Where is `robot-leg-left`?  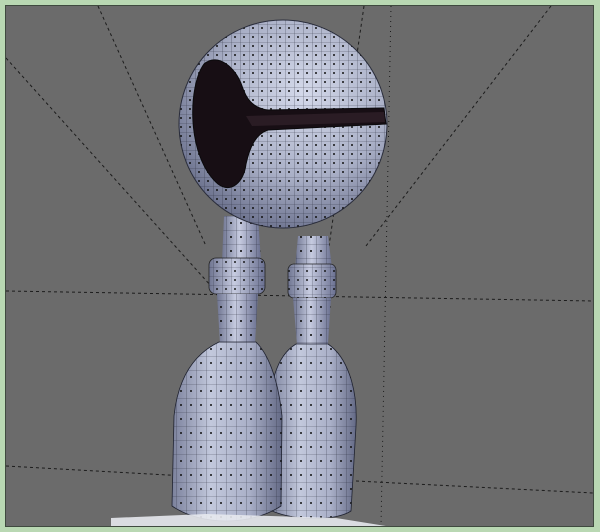 robot-leg-left is located at coordinates (227, 369).